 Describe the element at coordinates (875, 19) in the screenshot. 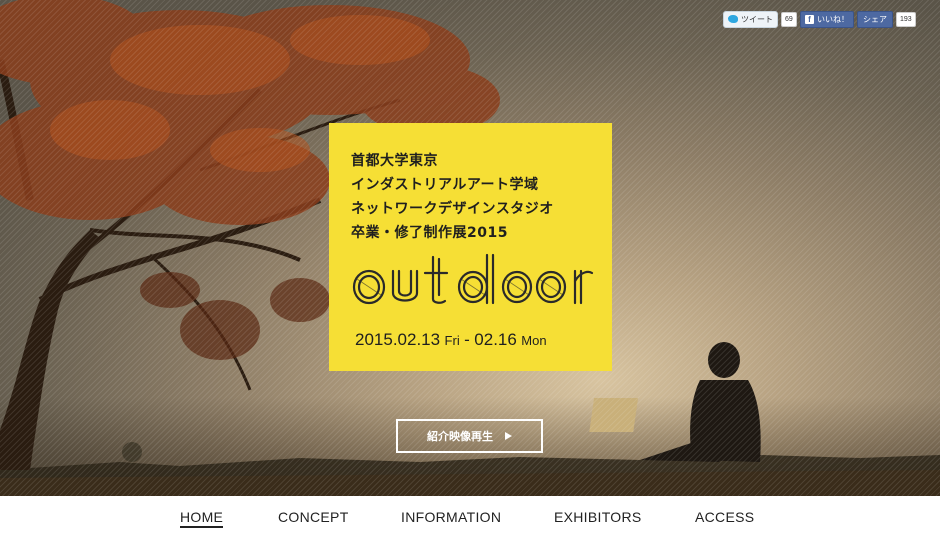

I see `facebook-share-button: シェア` at that location.